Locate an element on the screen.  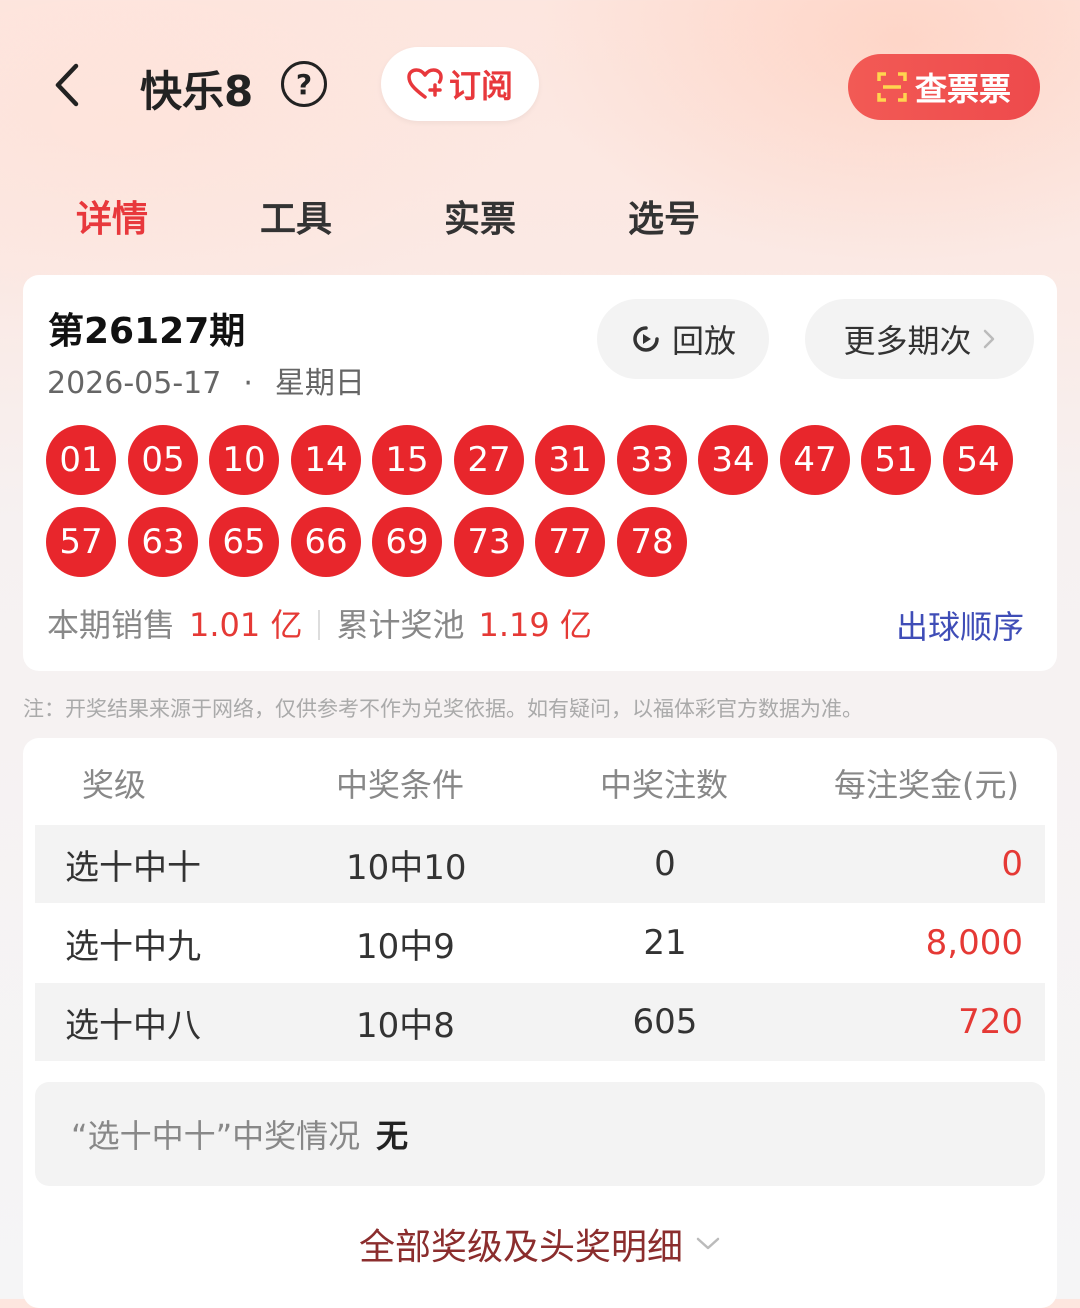
summary-answer: 无 is located at coordinates (392, 1136).